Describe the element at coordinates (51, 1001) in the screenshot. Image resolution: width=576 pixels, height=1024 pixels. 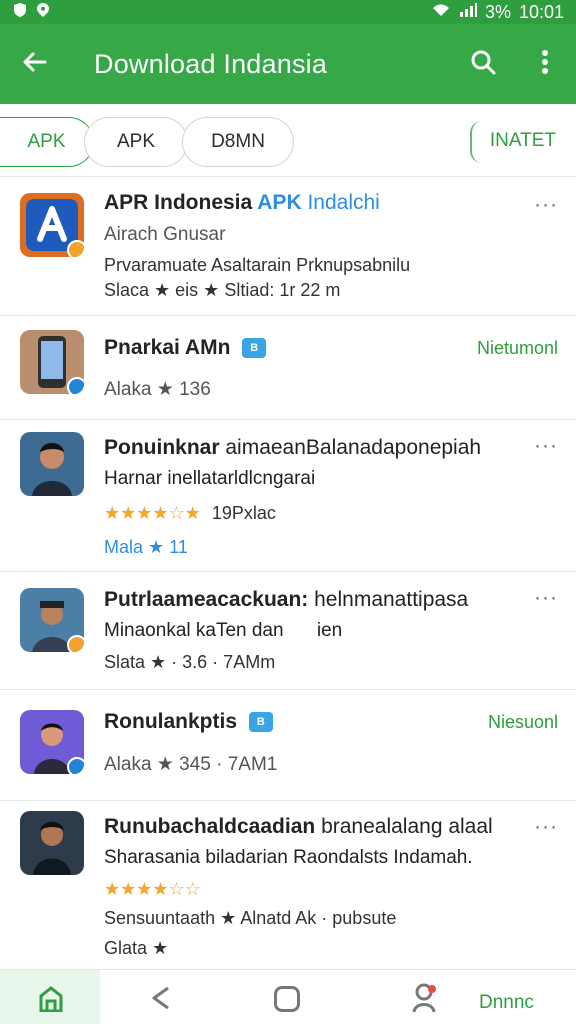
I see `home-icon` at that location.